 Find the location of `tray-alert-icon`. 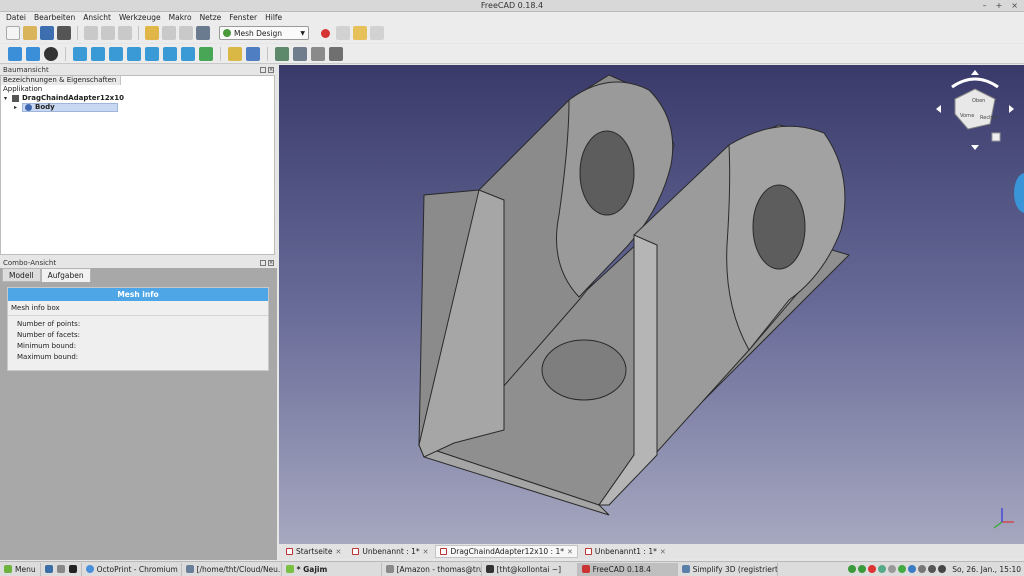

tray-alert-icon is located at coordinates (872, 569).